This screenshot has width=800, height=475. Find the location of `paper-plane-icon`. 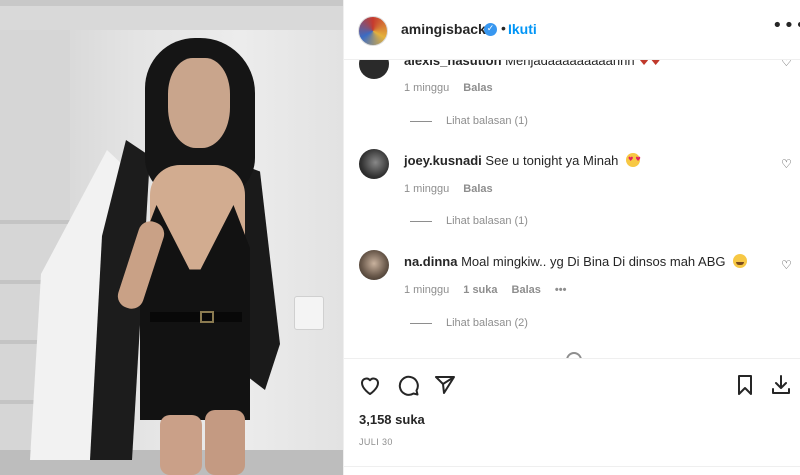

paper-plane-icon is located at coordinates (445, 385).